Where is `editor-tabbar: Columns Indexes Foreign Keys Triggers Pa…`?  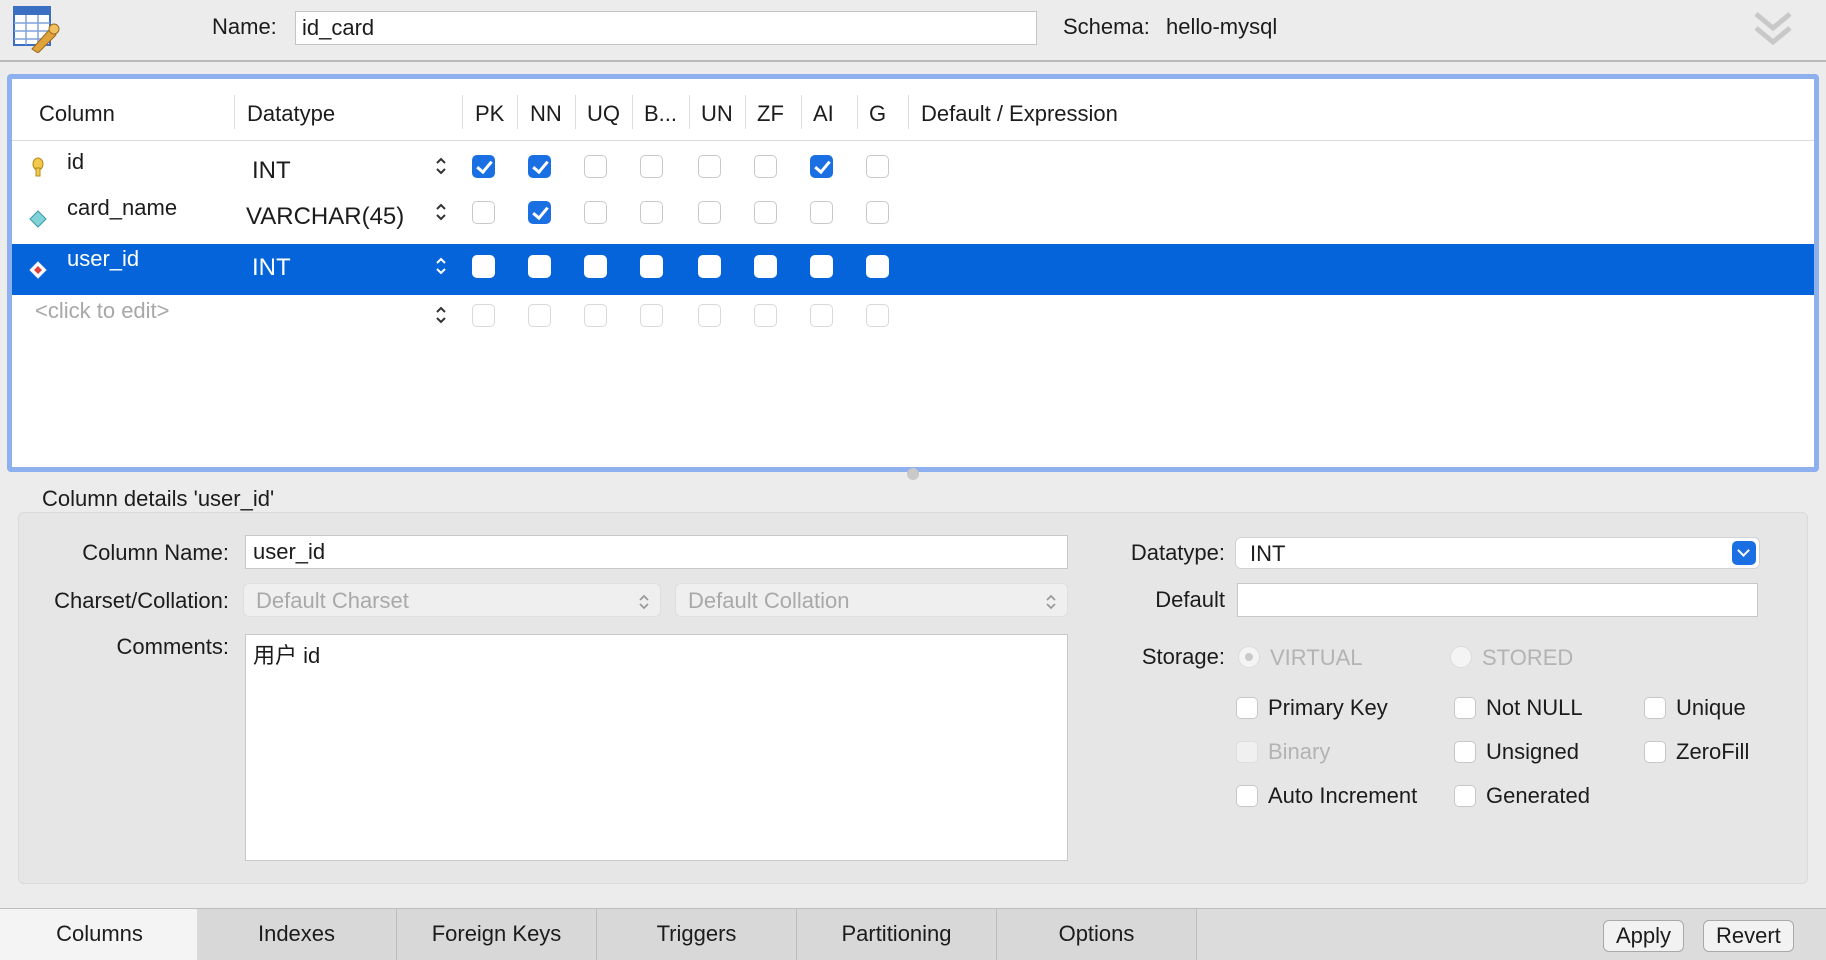 editor-tabbar: Columns Indexes Foreign Keys Triggers Pa… is located at coordinates (913, 934).